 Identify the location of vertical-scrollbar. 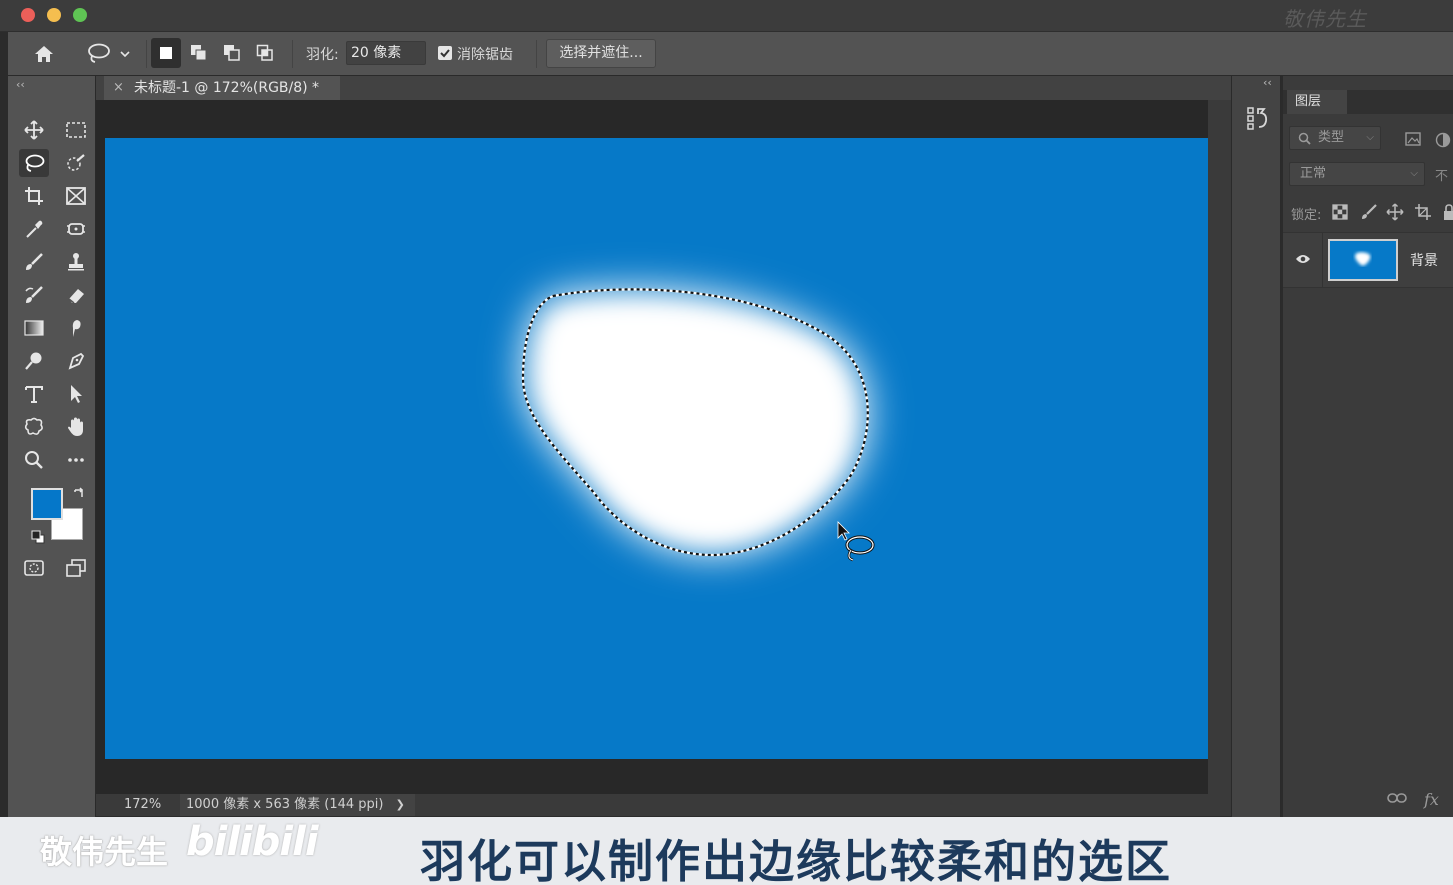
(1219, 447).